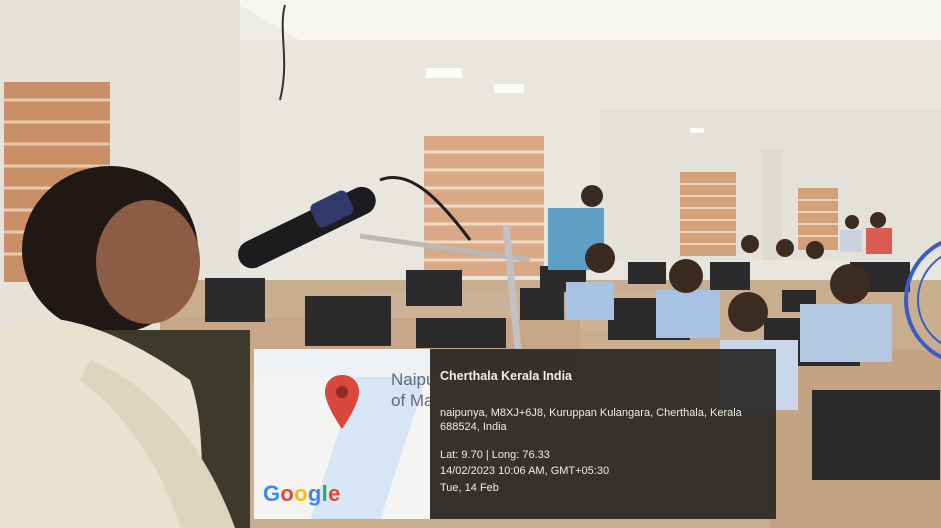 This screenshot has width=941, height=528. I want to click on google-logo: Google, so click(302, 493).